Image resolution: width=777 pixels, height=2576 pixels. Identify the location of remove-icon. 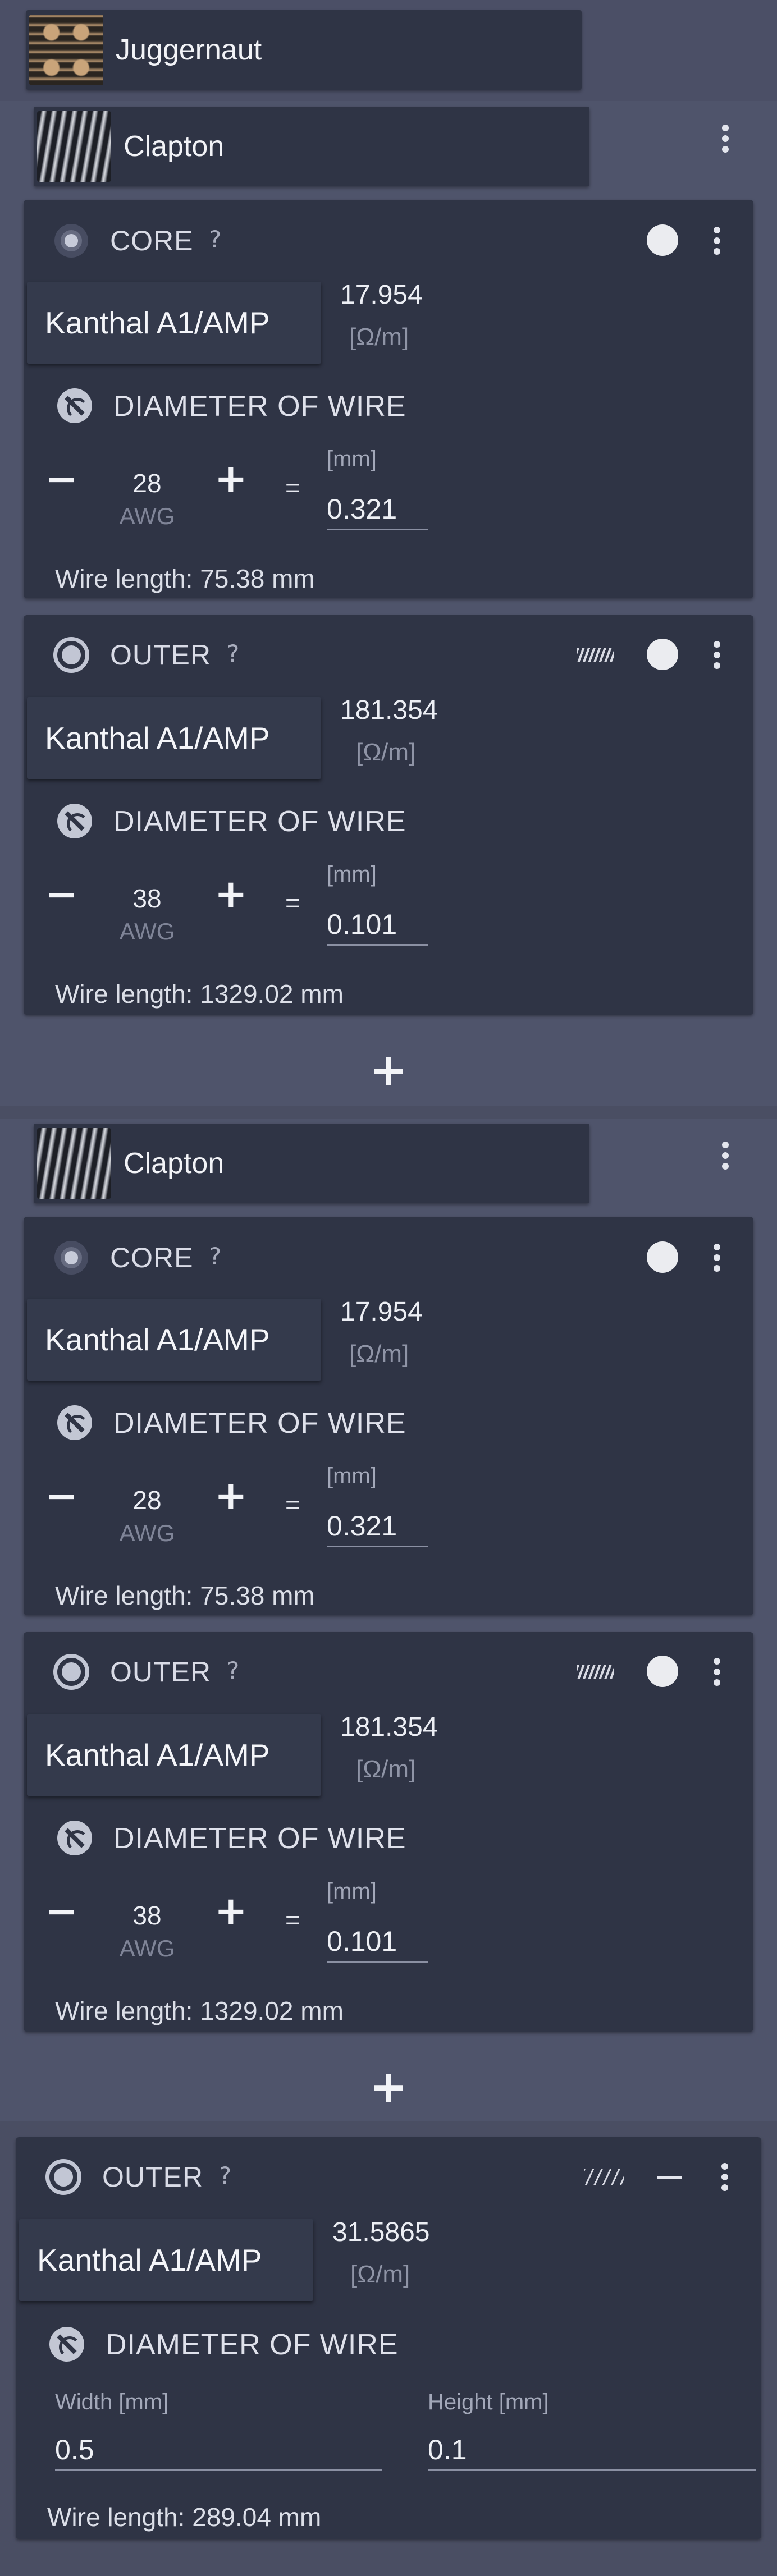
(669, 2177).